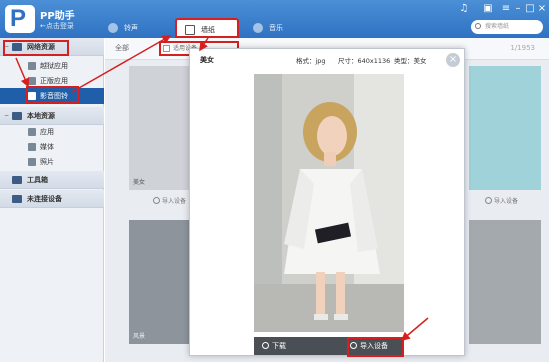  I want to click on film-icon, so click(32, 147).